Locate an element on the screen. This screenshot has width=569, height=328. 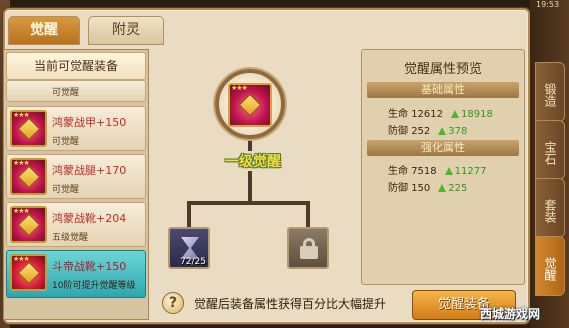
tab-gem: 宝石 is located at coordinates (550, 150).